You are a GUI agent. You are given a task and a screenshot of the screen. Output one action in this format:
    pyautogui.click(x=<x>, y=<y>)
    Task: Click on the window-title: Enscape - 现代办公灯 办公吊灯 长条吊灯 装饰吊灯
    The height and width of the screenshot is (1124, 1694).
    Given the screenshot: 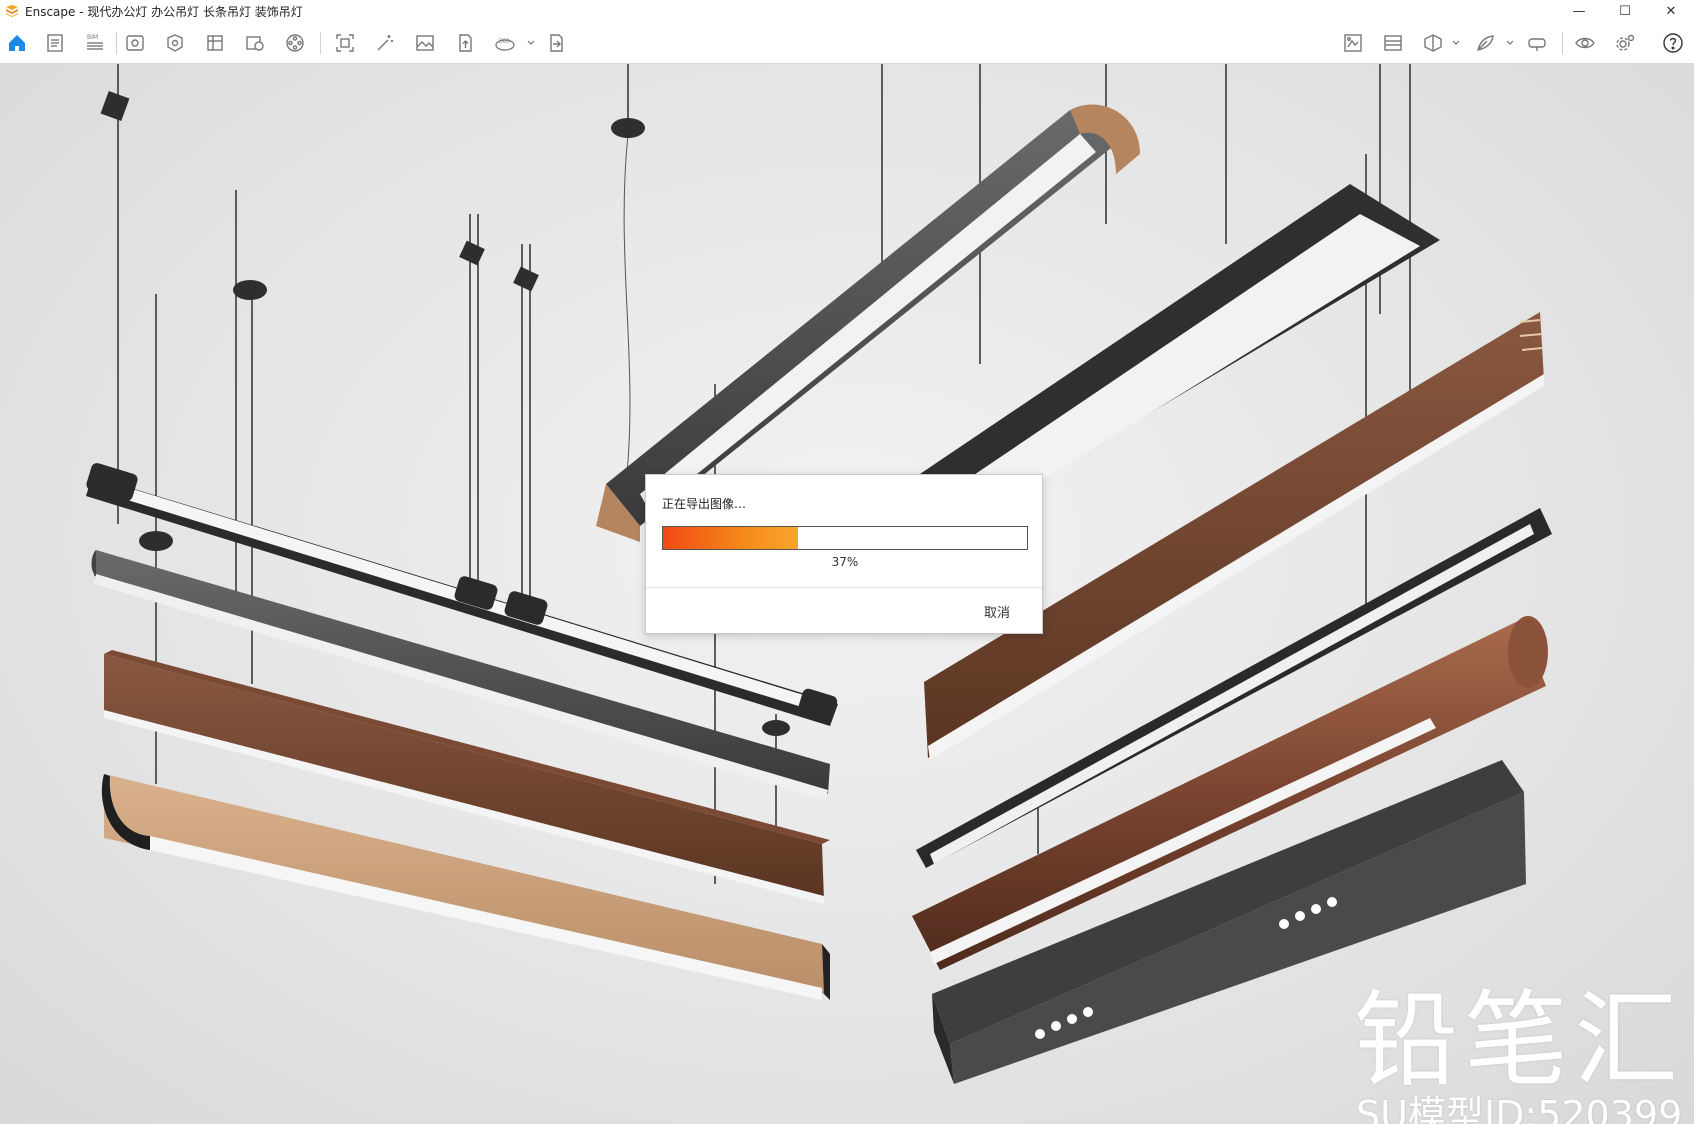 What is the action you would take?
    pyautogui.click(x=164, y=11)
    